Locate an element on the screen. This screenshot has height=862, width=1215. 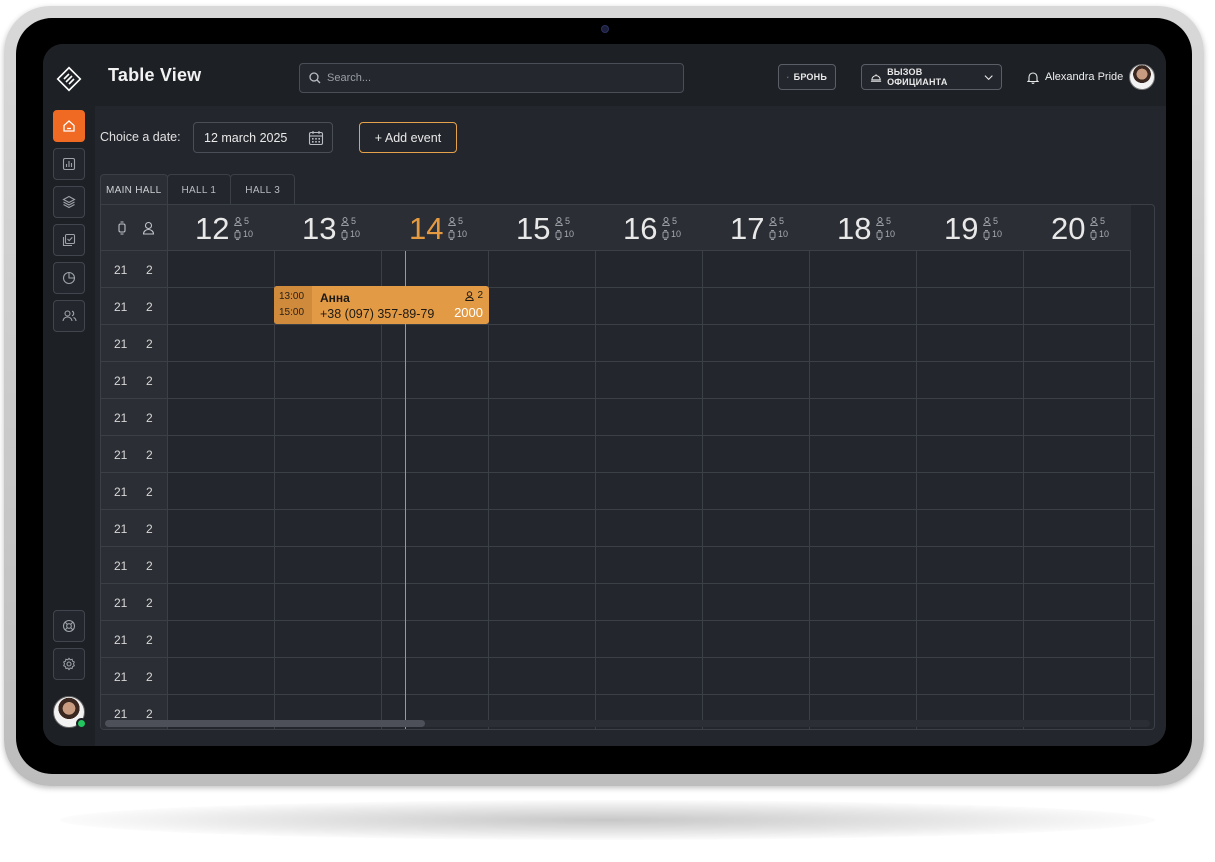
tab-hall-3: HALL 3 is located at coordinates (263, 189).